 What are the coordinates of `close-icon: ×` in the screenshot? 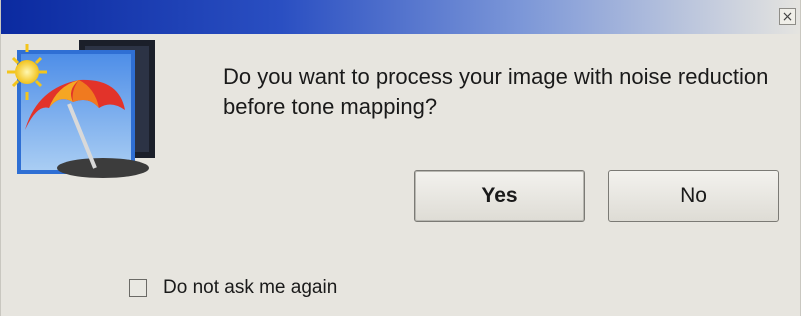 It's located at (787, 16).